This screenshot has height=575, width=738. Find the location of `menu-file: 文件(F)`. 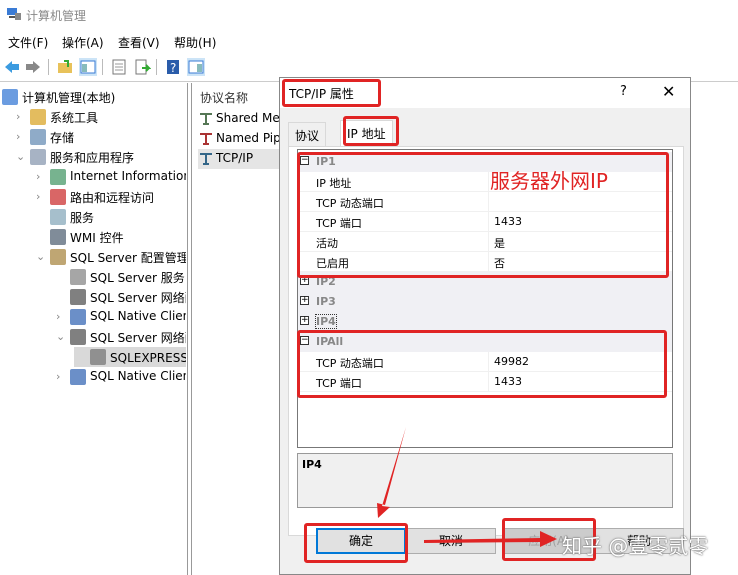

menu-file: 文件(F) is located at coordinates (28, 42).